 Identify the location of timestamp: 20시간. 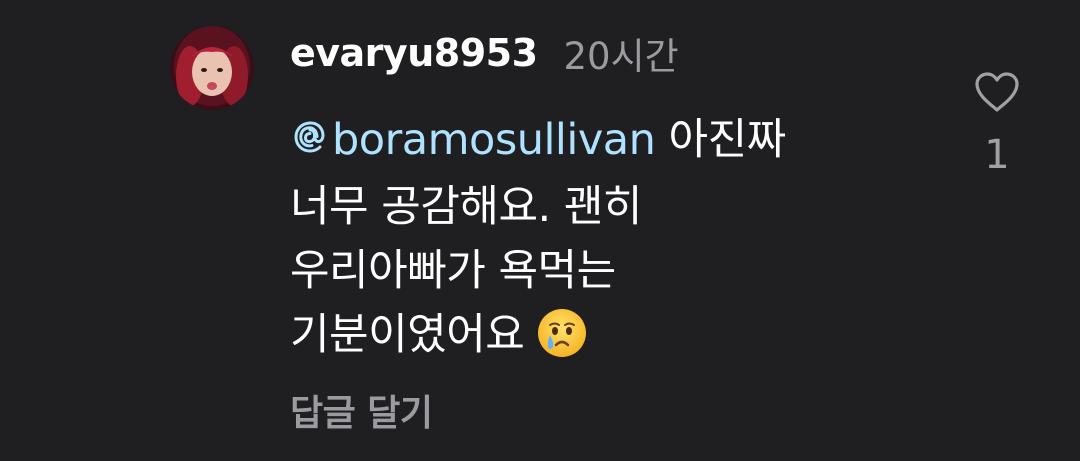
(621, 56).